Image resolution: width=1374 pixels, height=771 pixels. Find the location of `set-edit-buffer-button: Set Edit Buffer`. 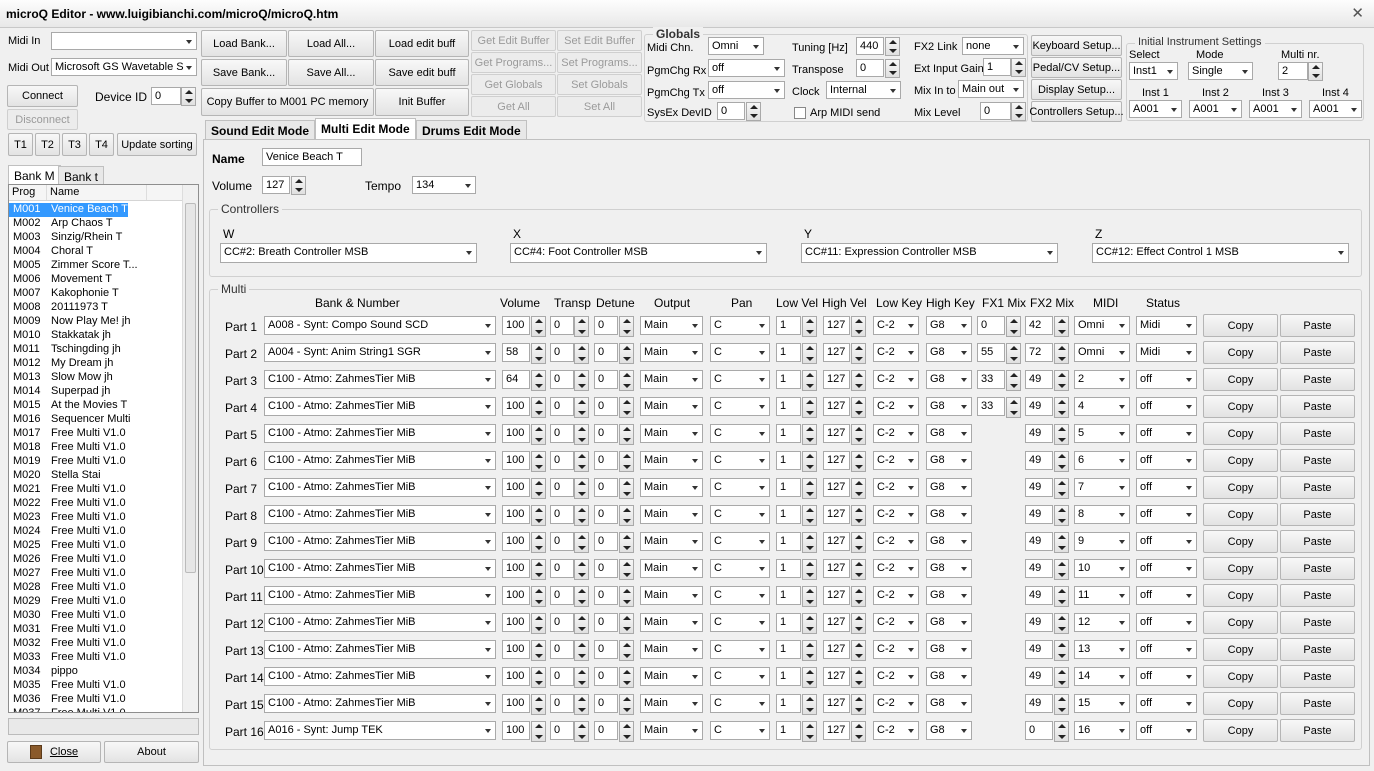

set-edit-buffer-button: Set Edit Buffer is located at coordinates (599, 40).